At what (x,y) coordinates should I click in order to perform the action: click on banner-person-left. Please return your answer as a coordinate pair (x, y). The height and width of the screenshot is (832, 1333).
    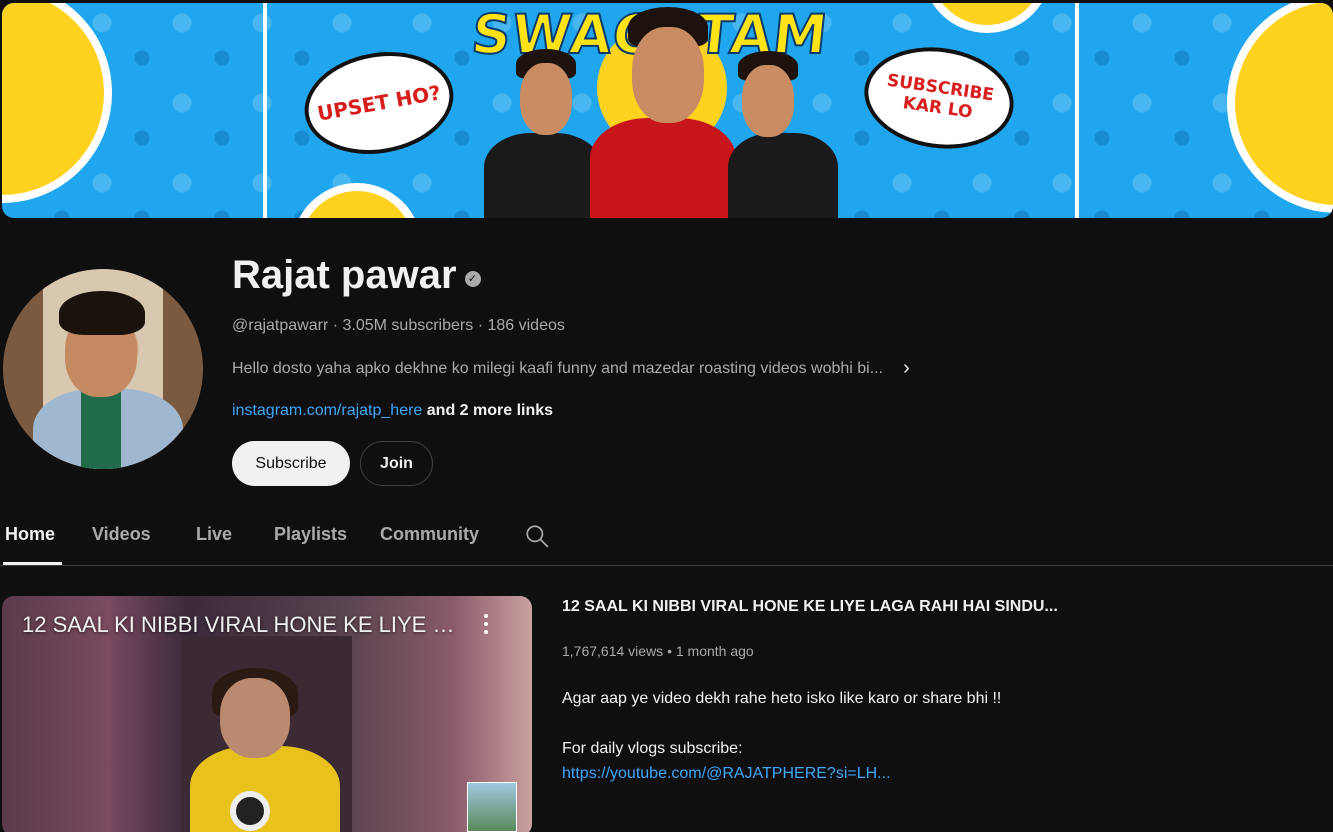
    Looking at the image, I should click on (543, 175).